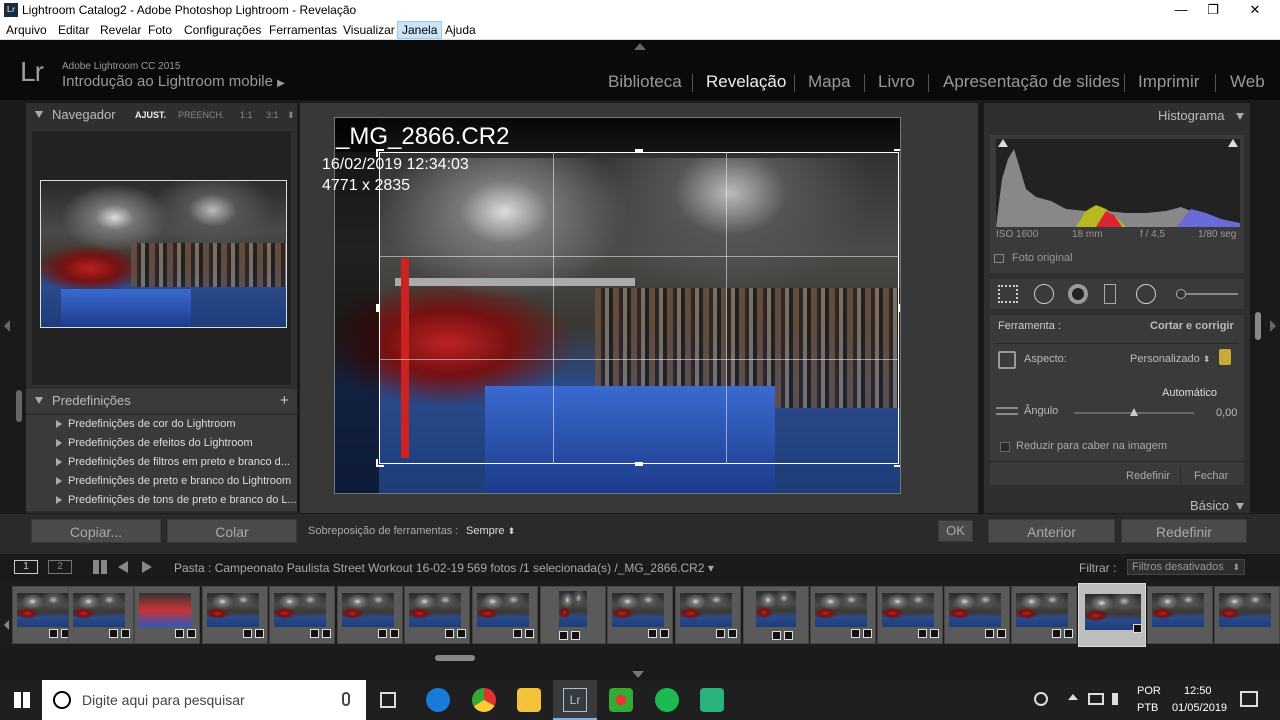 The height and width of the screenshot is (720, 1280). What do you see at coordinates (1078, 294) in the screenshot?
I see `red-eye-icon` at bounding box center [1078, 294].